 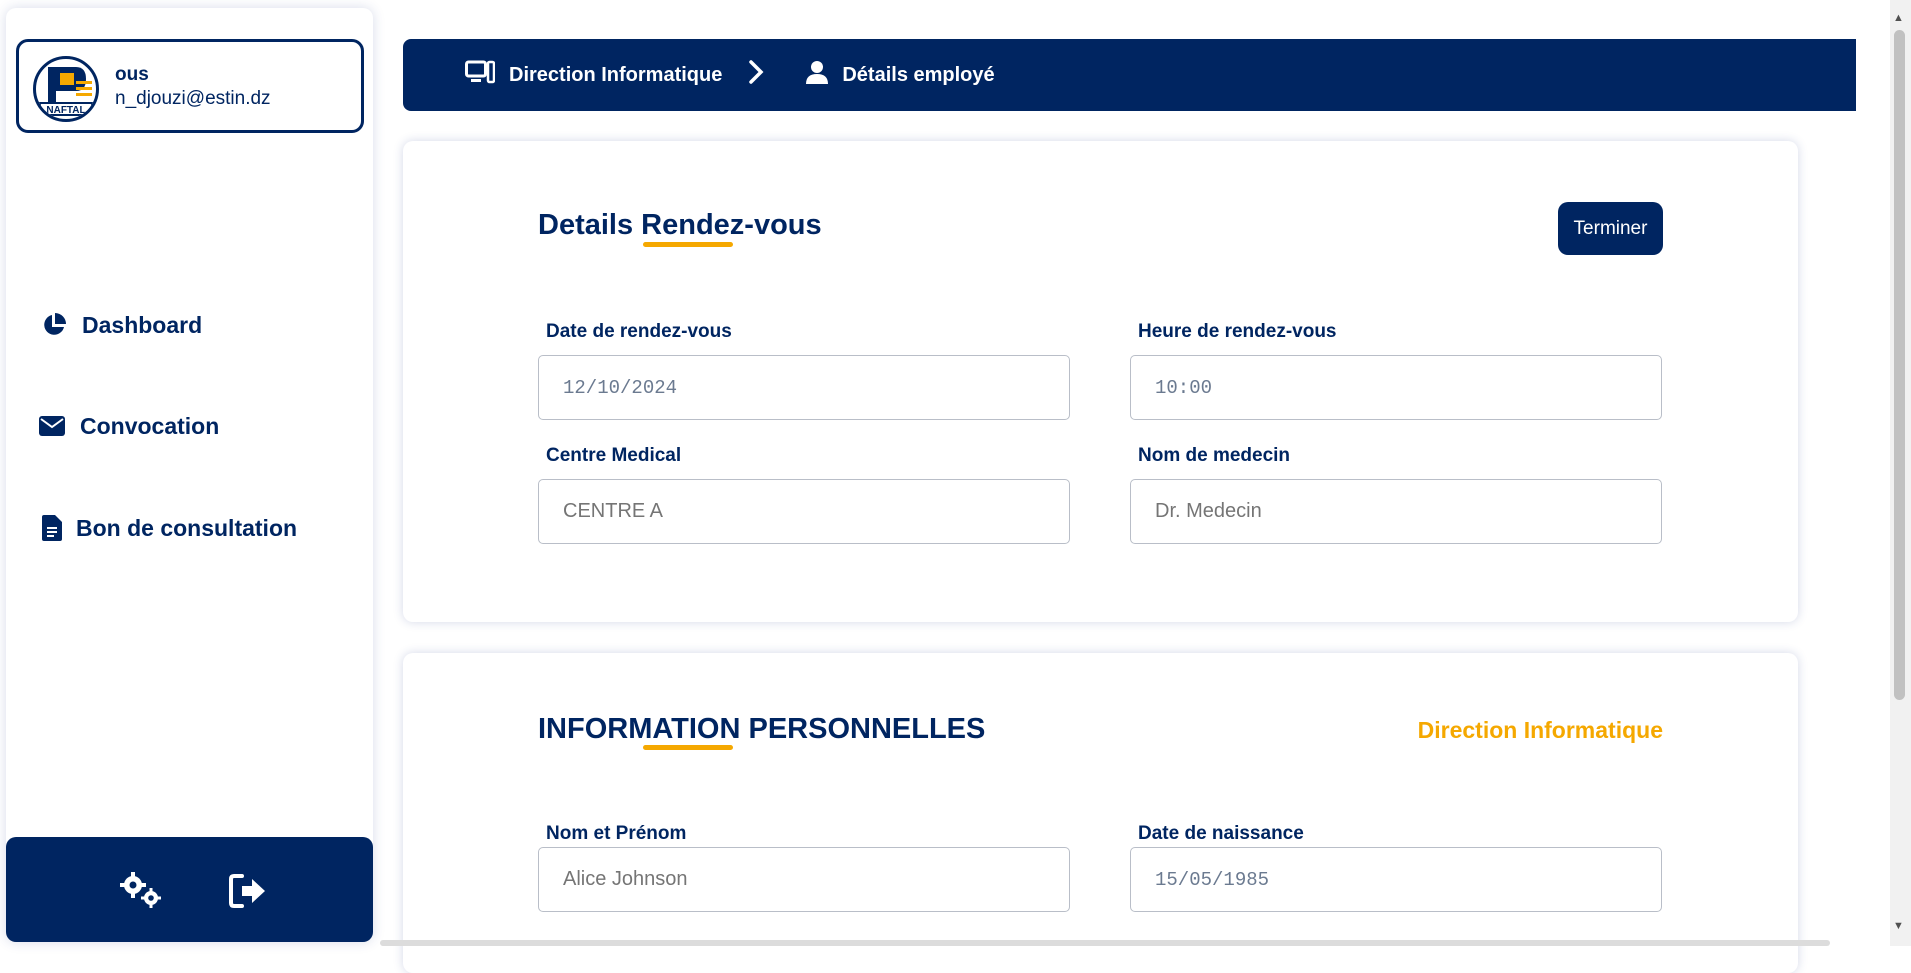 What do you see at coordinates (1396, 387) in the screenshot?
I see `appointment-time-field` at bounding box center [1396, 387].